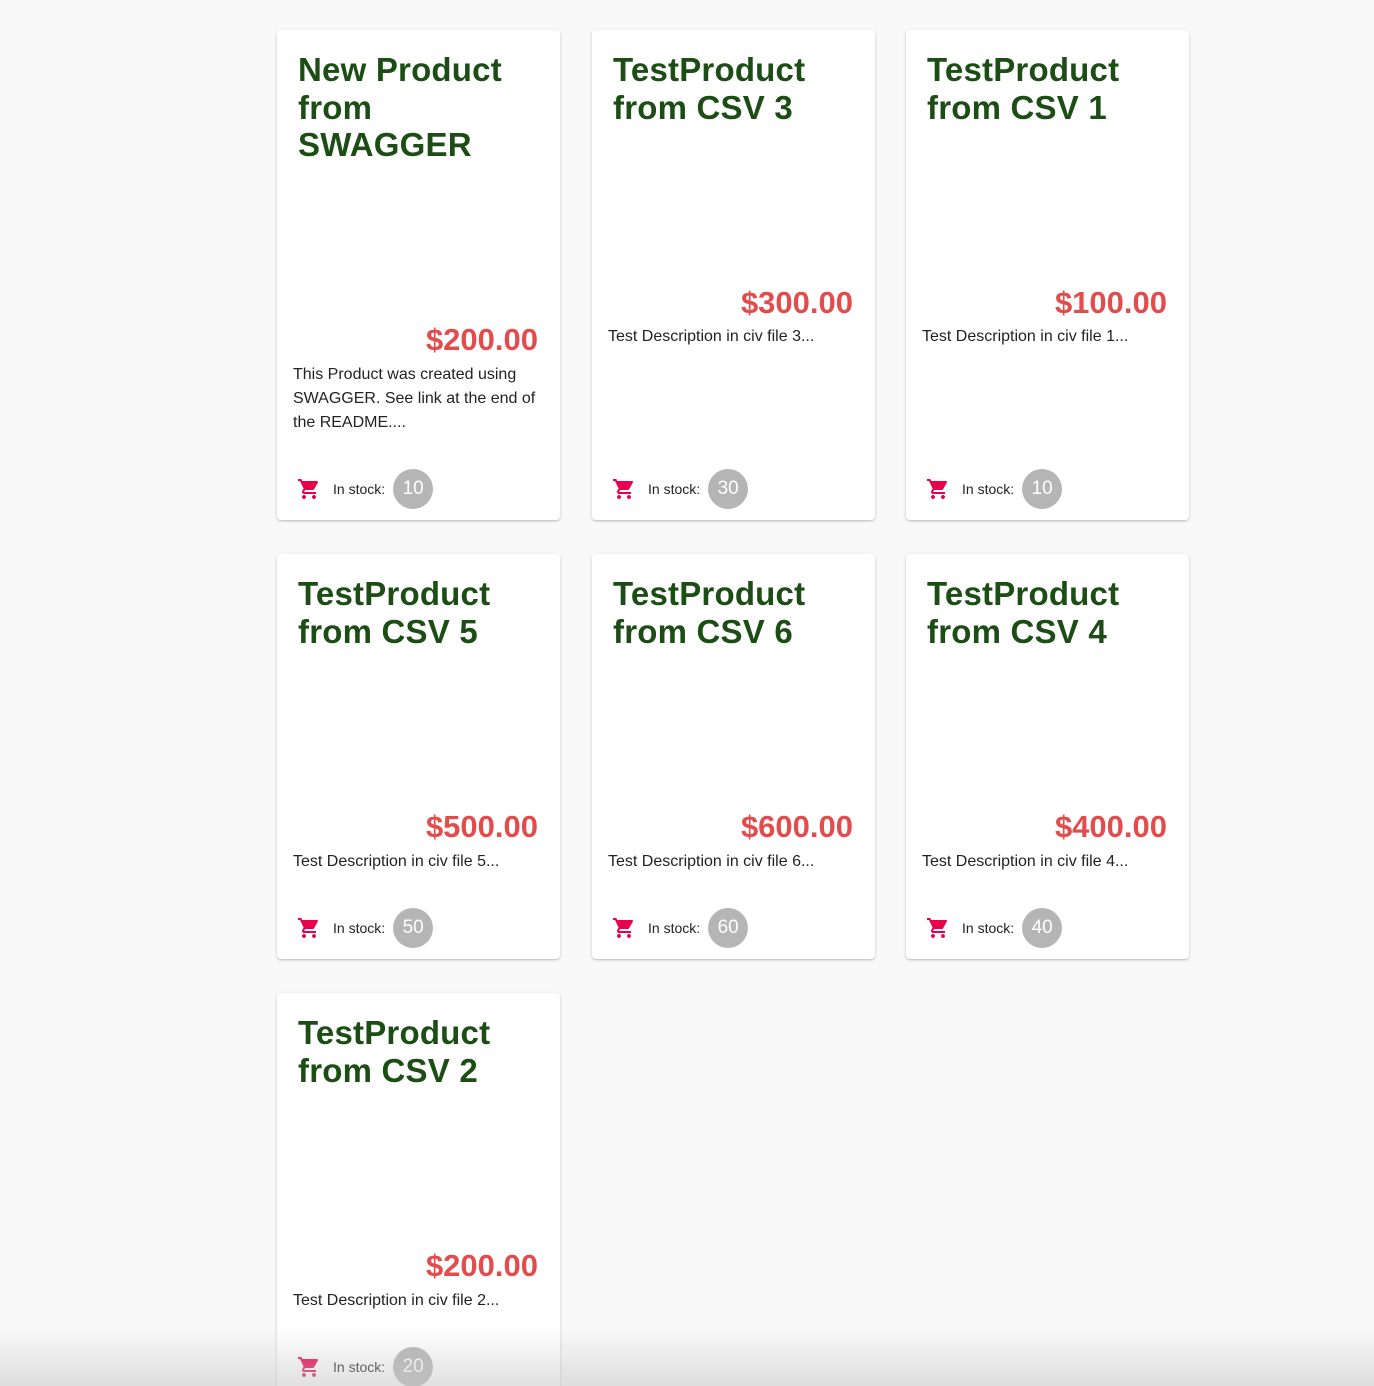 The height and width of the screenshot is (1386, 1374). What do you see at coordinates (728, 489) in the screenshot?
I see `stock-count-badge: 30` at bounding box center [728, 489].